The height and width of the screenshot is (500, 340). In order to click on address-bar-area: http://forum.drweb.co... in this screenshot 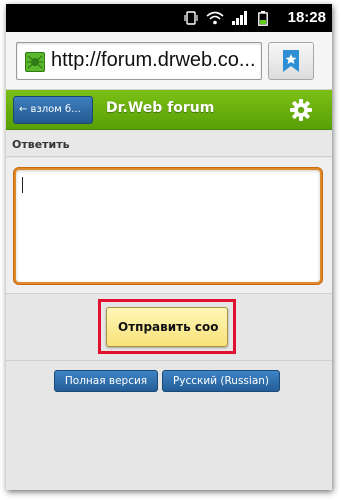, I will do `click(169, 61)`.